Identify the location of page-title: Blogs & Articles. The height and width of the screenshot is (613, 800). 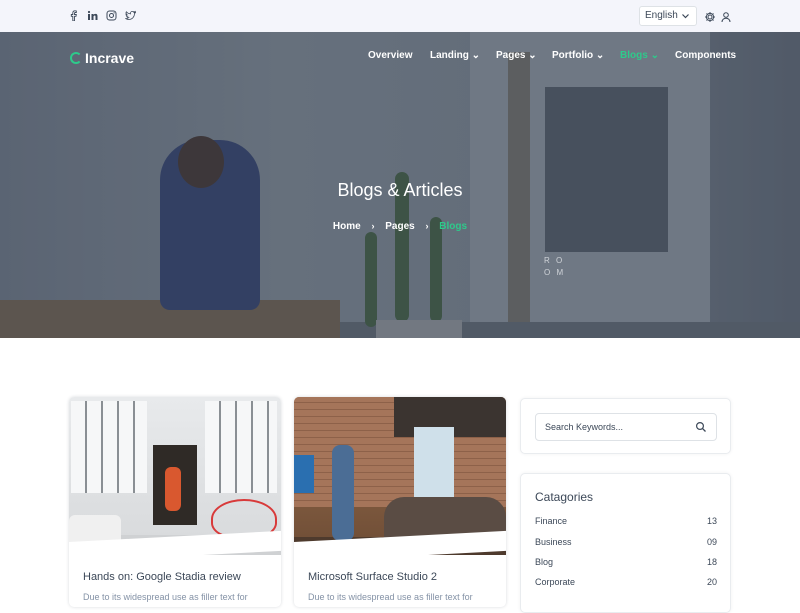
(400, 190).